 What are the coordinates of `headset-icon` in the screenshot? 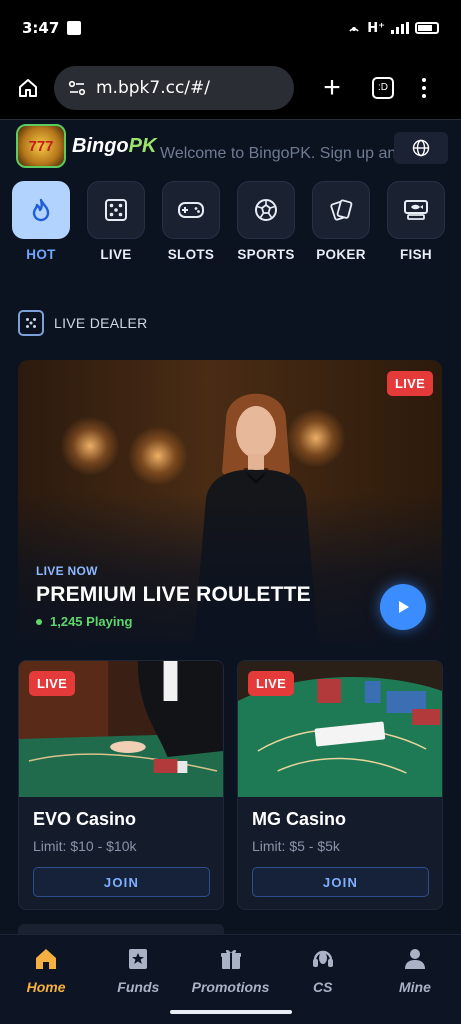 It's located at (322, 958).